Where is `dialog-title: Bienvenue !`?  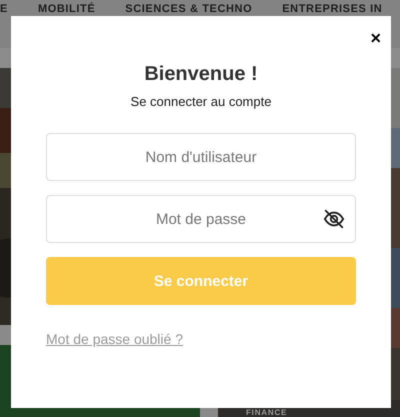 dialog-title: Bienvenue ! is located at coordinates (201, 74).